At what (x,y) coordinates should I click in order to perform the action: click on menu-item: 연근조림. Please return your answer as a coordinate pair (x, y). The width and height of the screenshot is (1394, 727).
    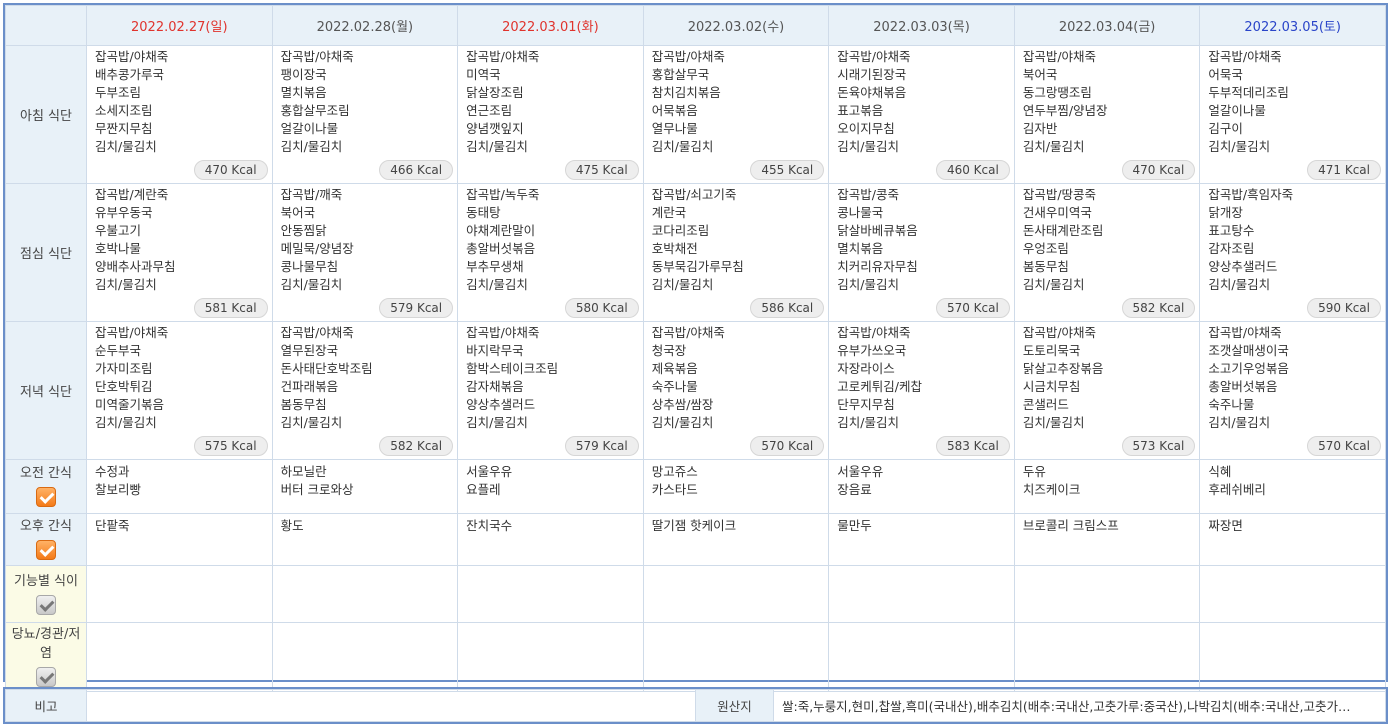
    Looking at the image, I should click on (489, 110).